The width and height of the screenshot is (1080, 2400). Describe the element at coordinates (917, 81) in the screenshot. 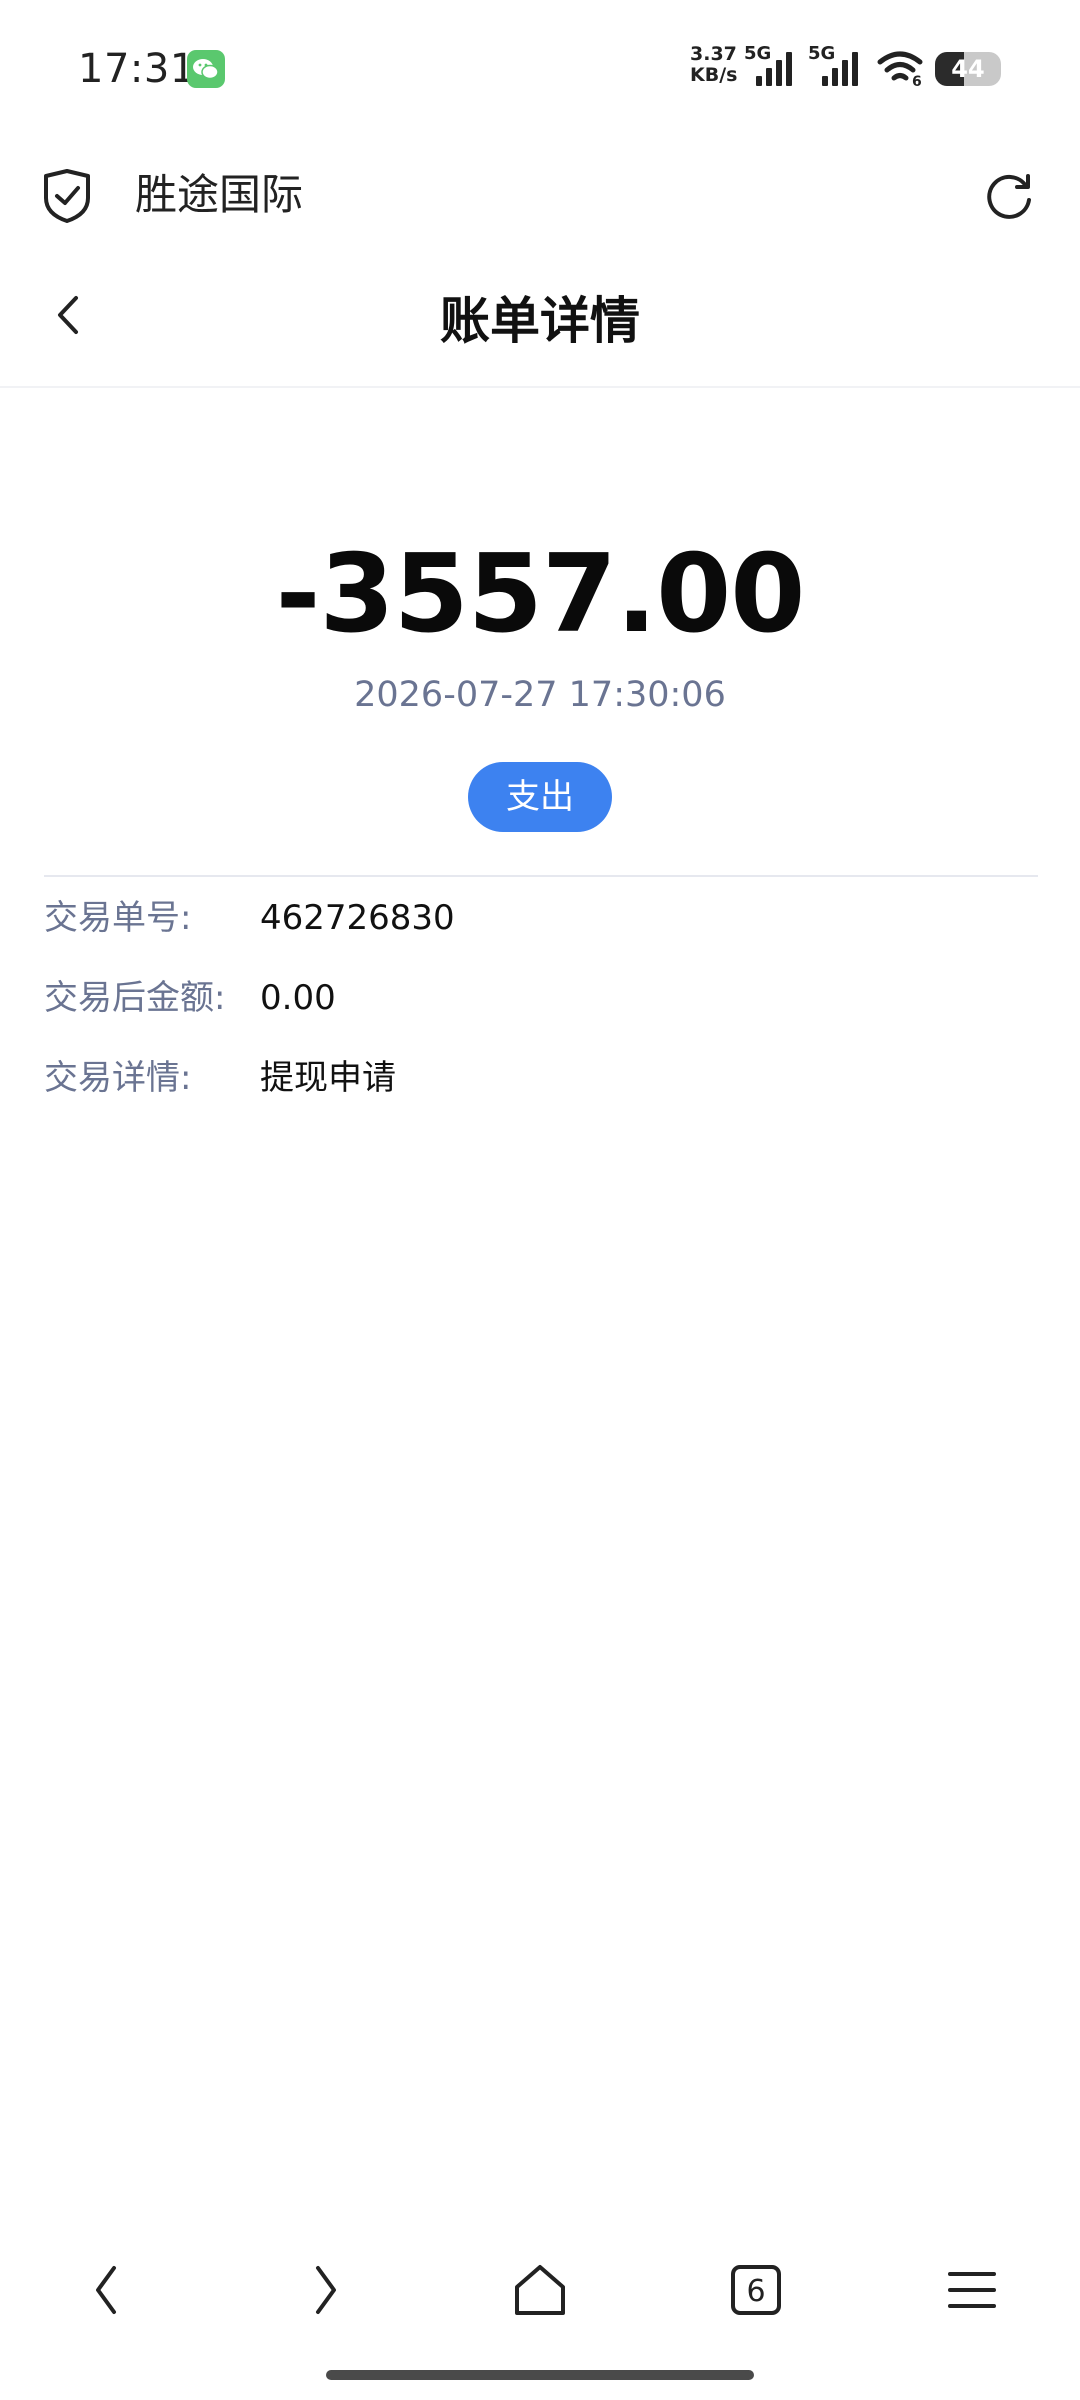

I see `wifi-badge: 6` at that location.